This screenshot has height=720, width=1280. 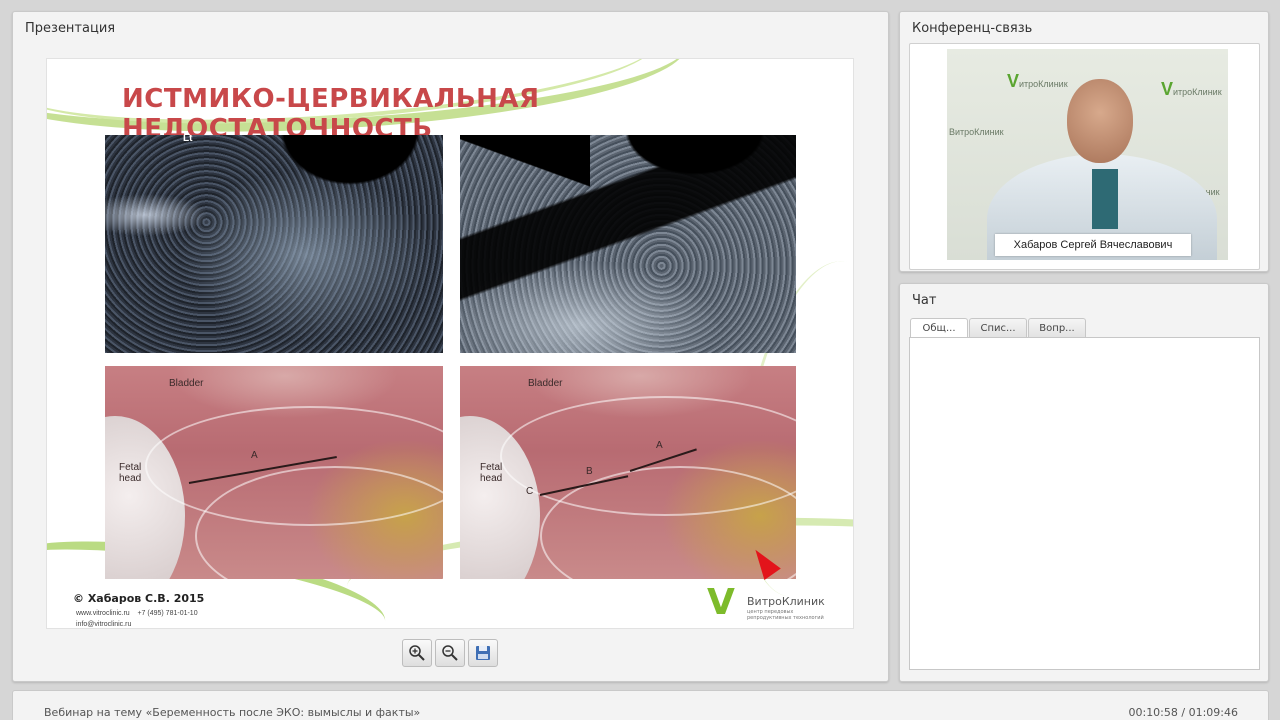 What do you see at coordinates (139, 598) in the screenshot?
I see `slide-copyright: © Хабаров С.В. 2015` at bounding box center [139, 598].